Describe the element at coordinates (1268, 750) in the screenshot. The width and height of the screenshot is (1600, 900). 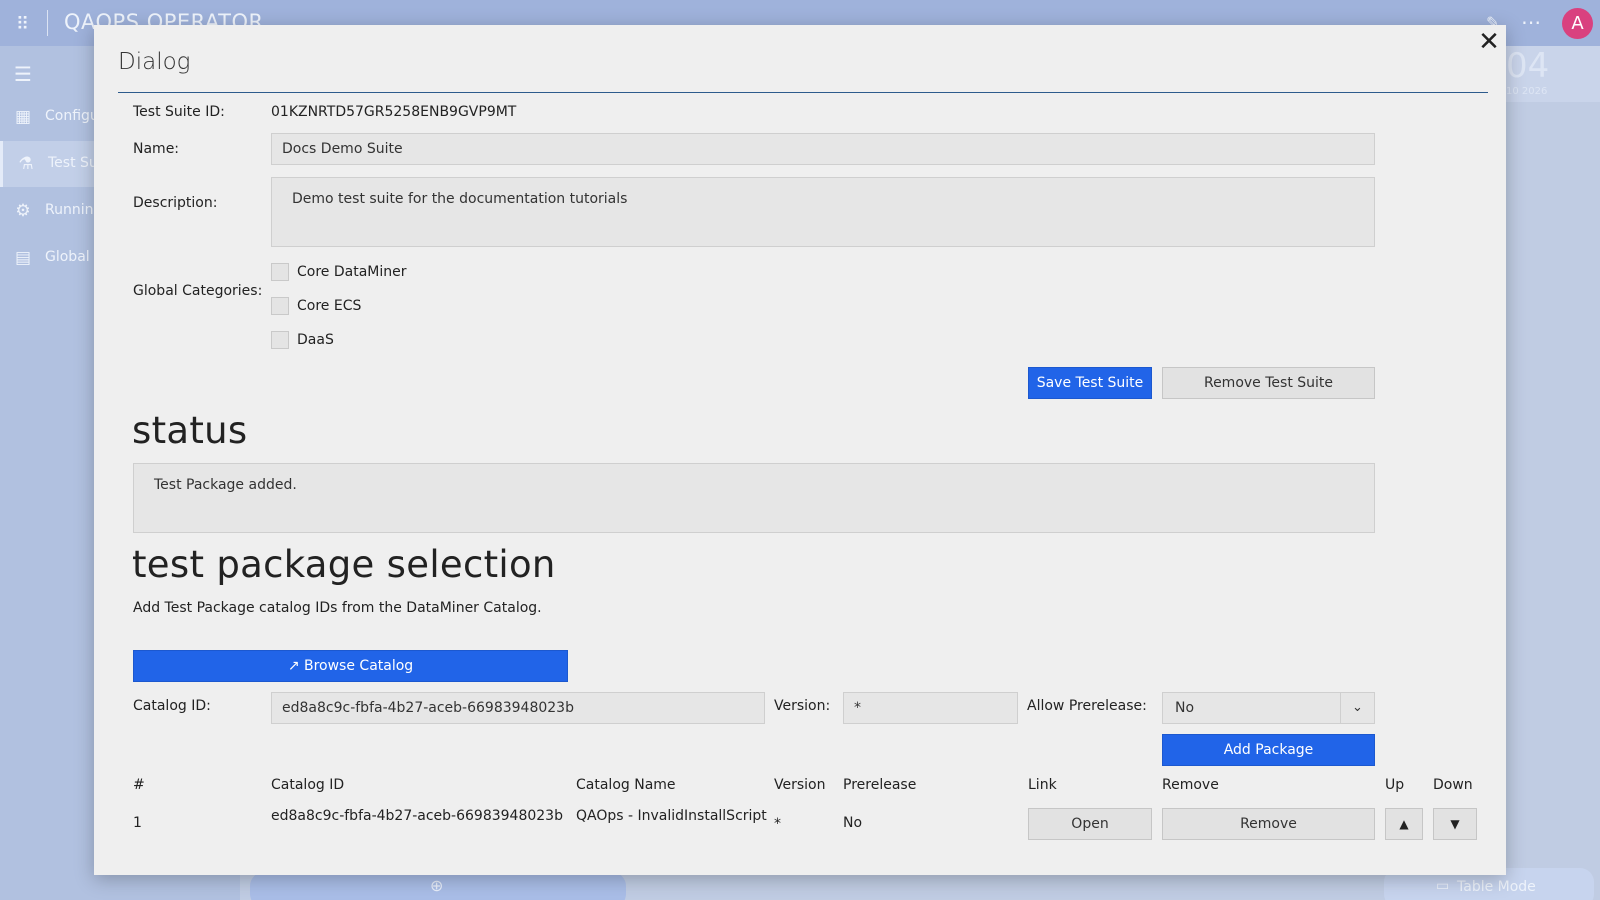
I see `add-package-button: Add Package` at that location.